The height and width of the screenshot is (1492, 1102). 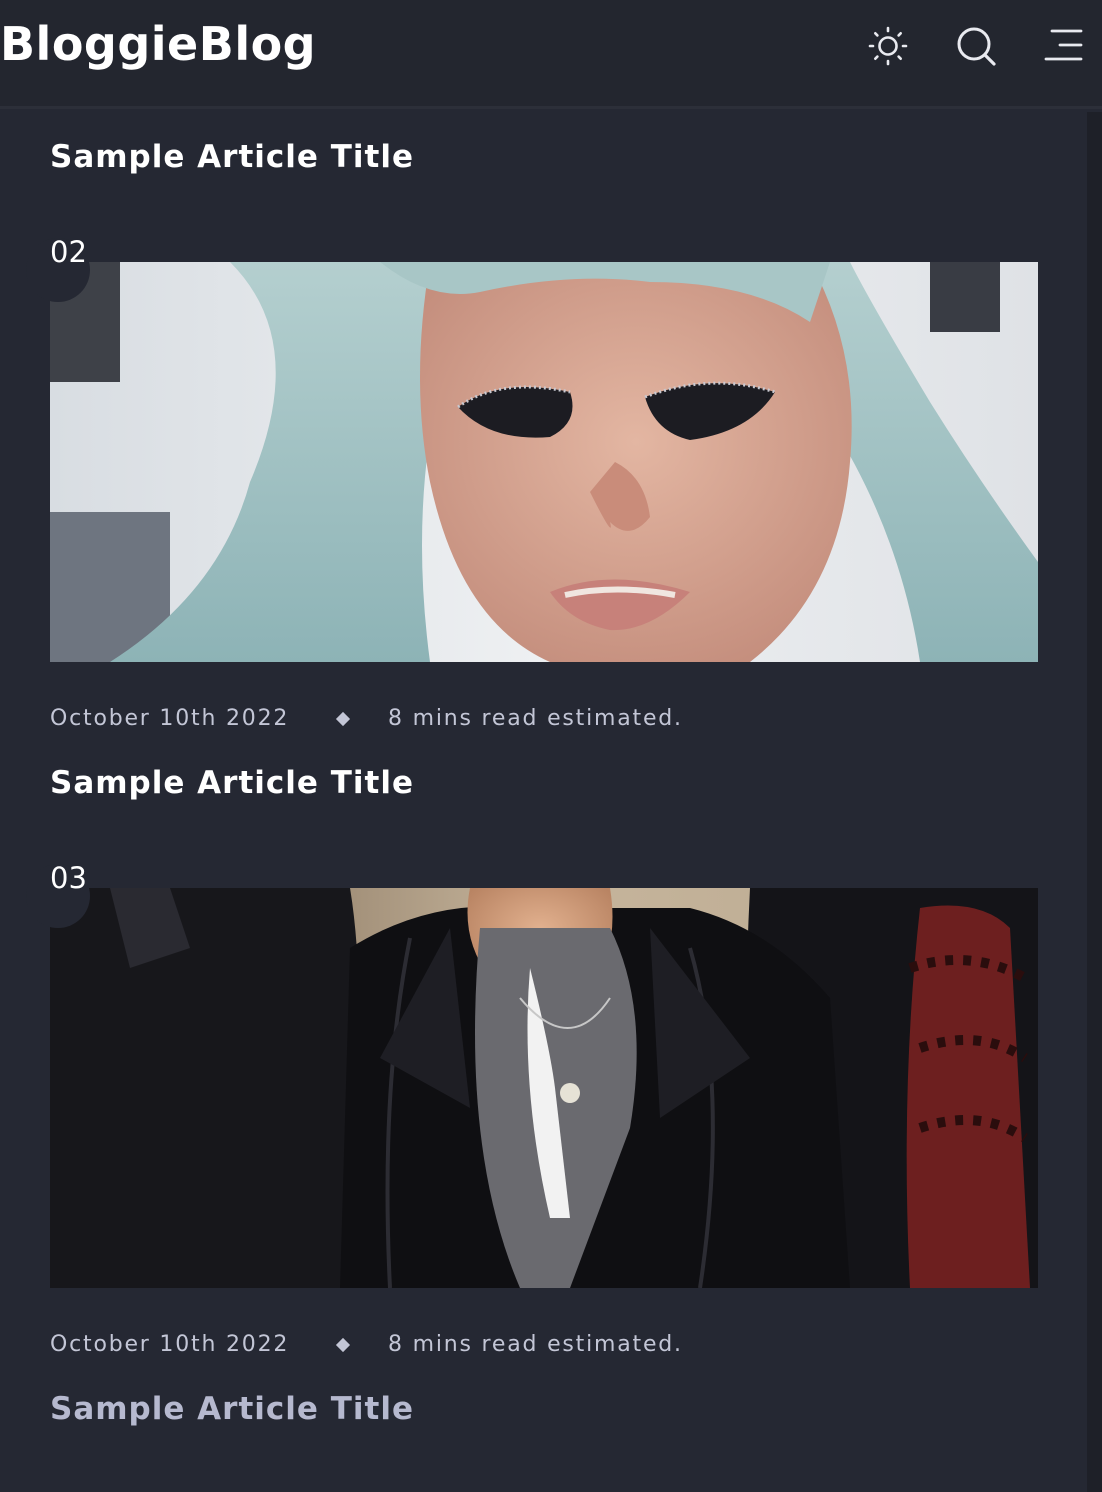 I want to click on article-number-badge: 03, so click(x=58, y=894).